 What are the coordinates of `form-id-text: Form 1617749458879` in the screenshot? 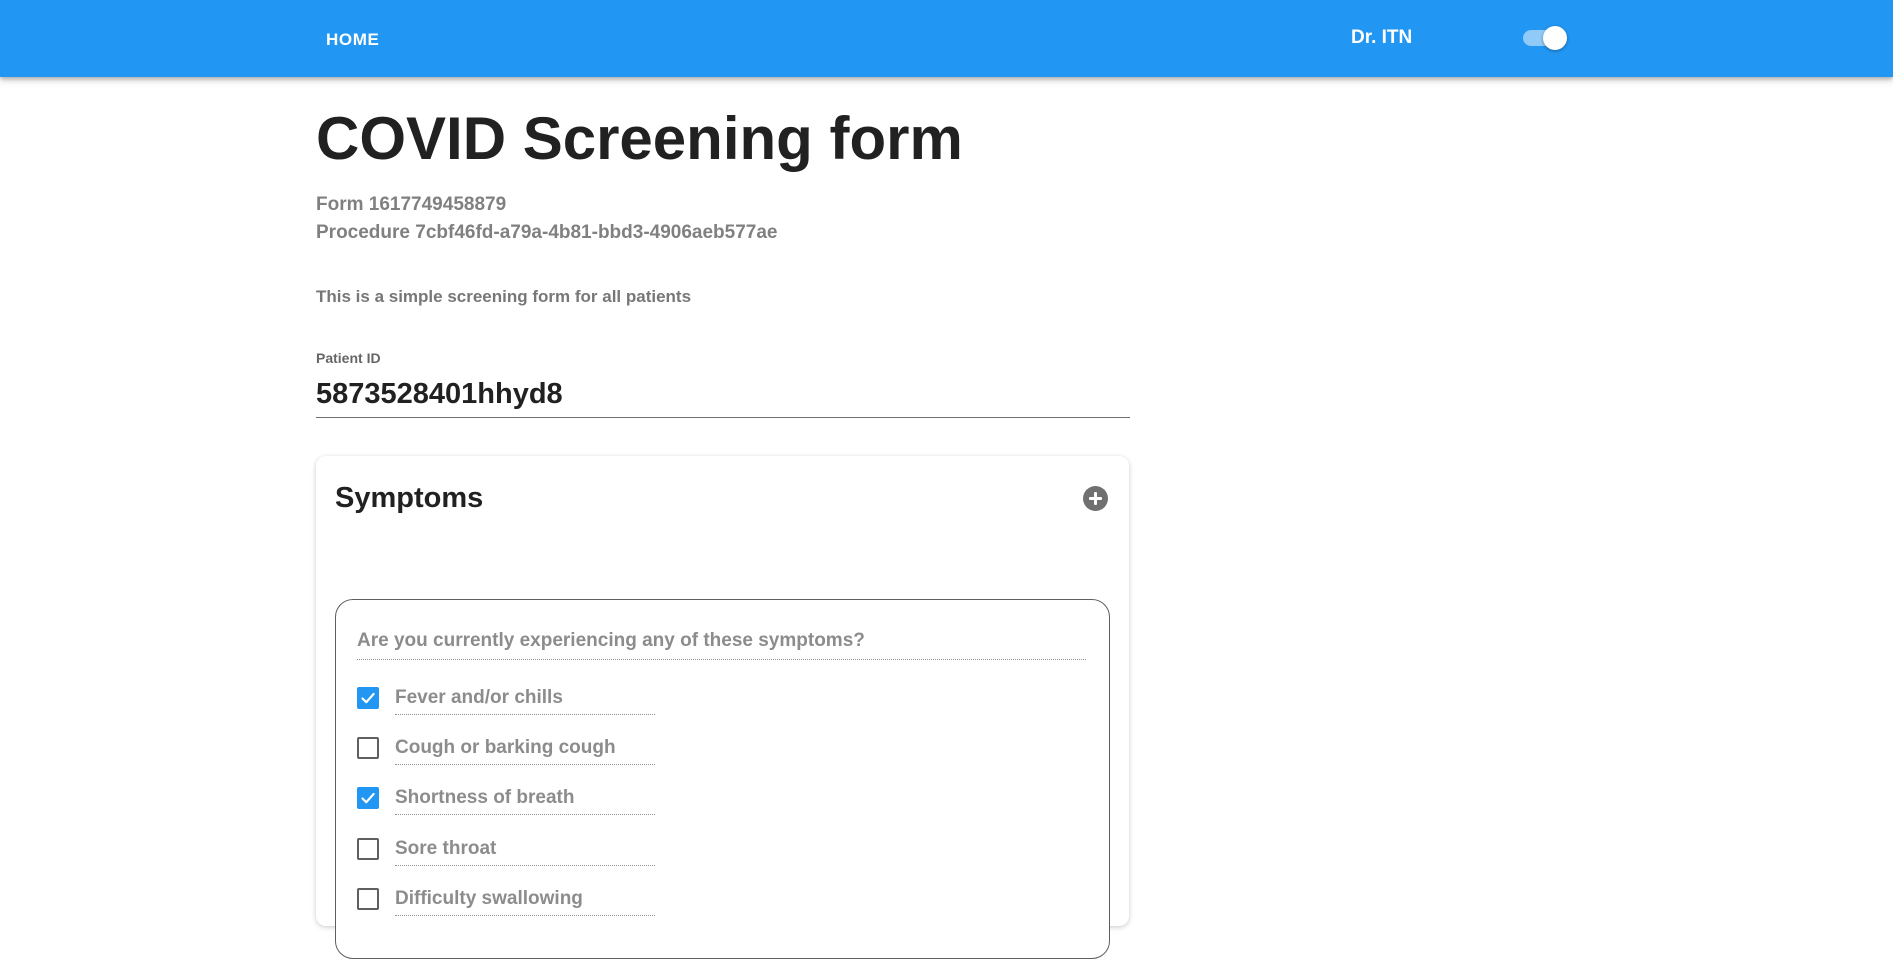 It's located at (411, 204).